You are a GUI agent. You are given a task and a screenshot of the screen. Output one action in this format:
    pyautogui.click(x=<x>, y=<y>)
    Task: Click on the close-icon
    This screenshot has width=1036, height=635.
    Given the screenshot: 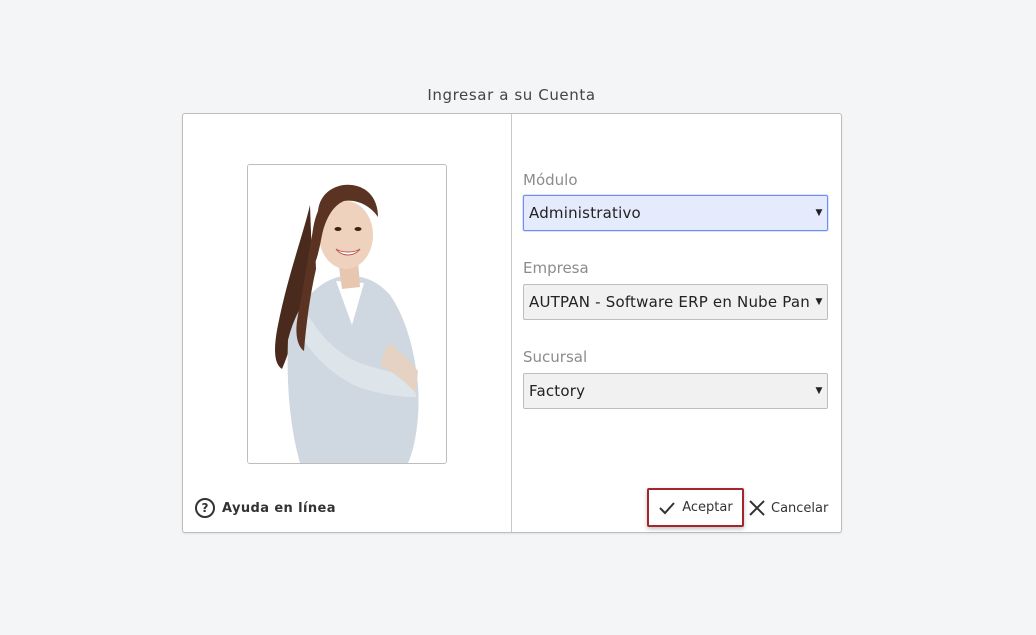 What is the action you would take?
    pyautogui.click(x=757, y=508)
    